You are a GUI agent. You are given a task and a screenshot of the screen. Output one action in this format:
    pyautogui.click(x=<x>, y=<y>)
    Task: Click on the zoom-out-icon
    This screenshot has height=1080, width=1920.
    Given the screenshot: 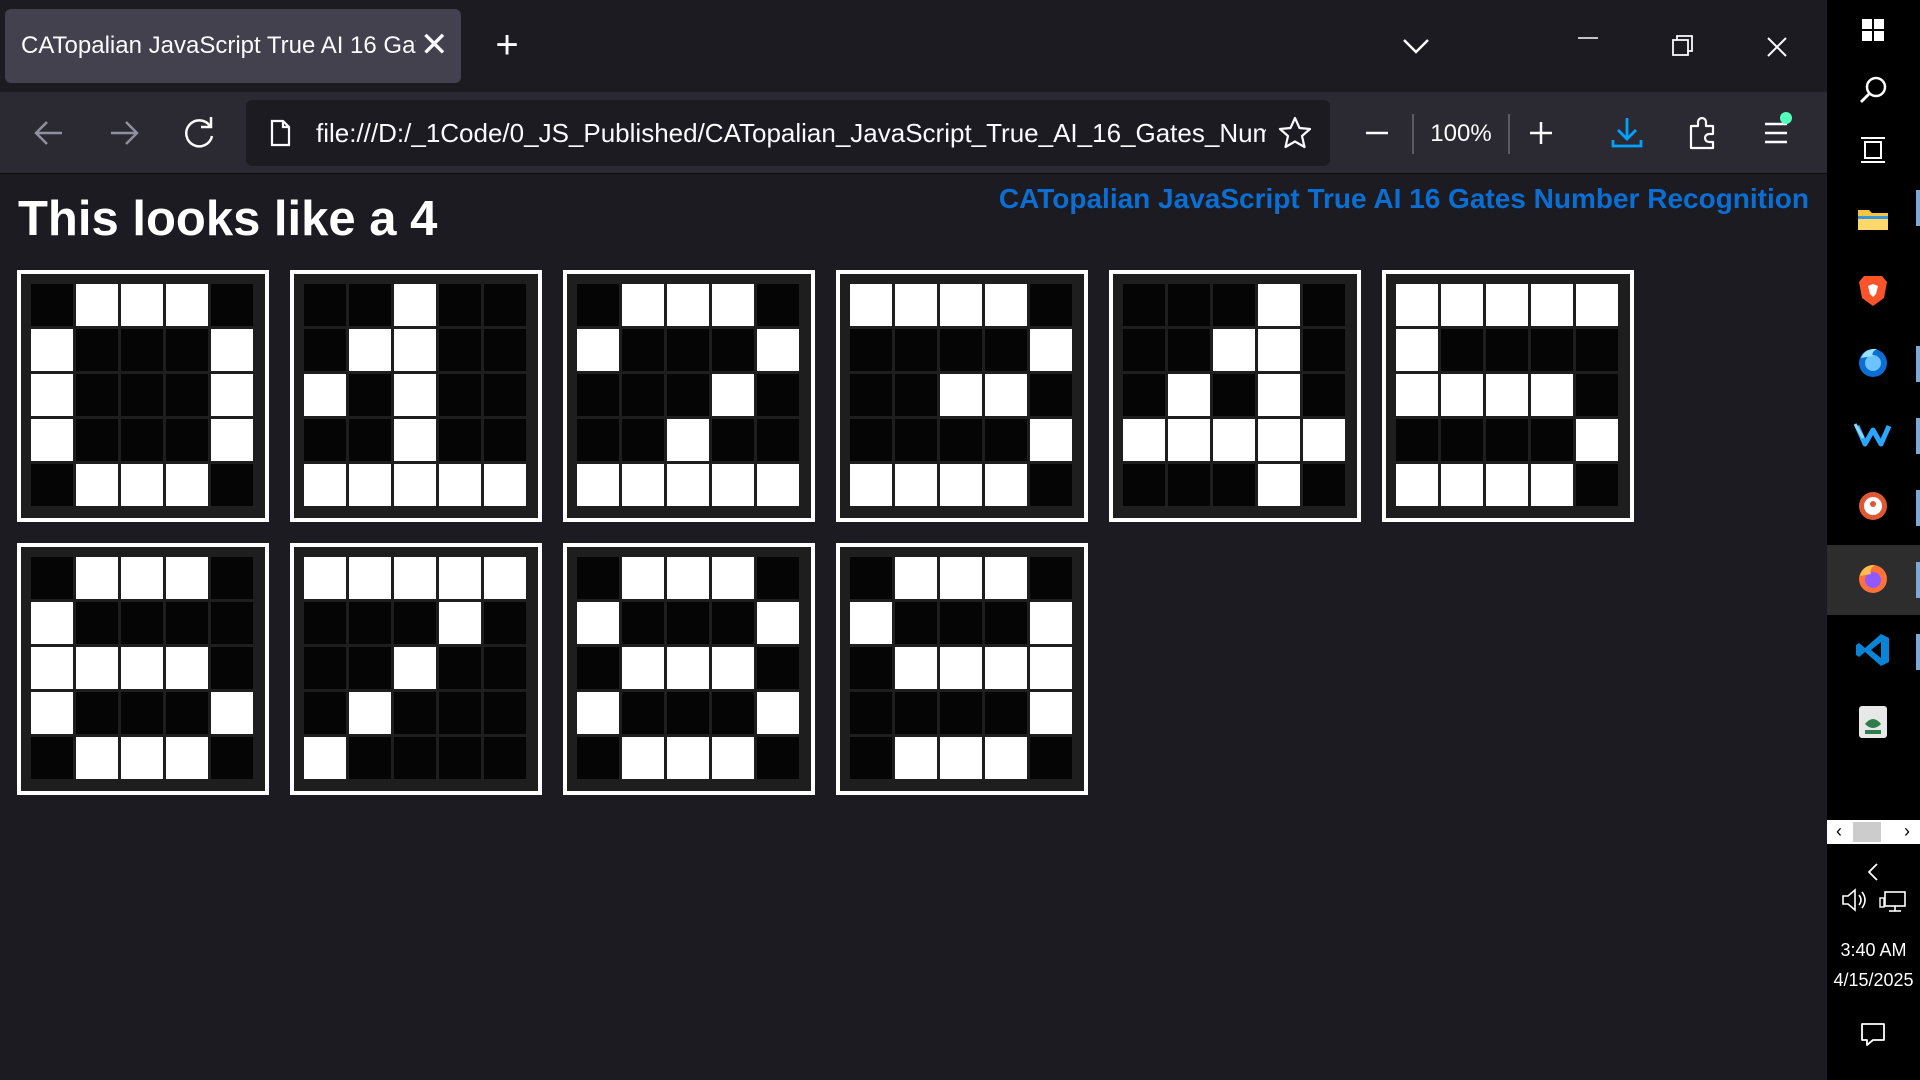 What is the action you would take?
    pyautogui.click(x=1377, y=133)
    